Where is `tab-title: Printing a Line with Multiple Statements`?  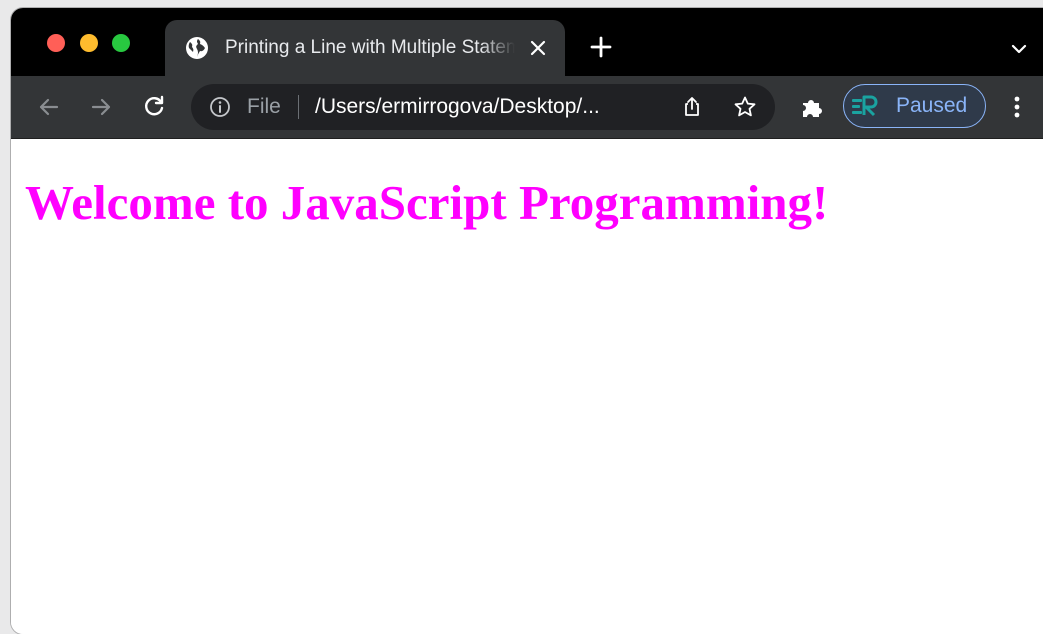
tab-title: Printing a Line with Multiple Statements is located at coordinates (370, 47).